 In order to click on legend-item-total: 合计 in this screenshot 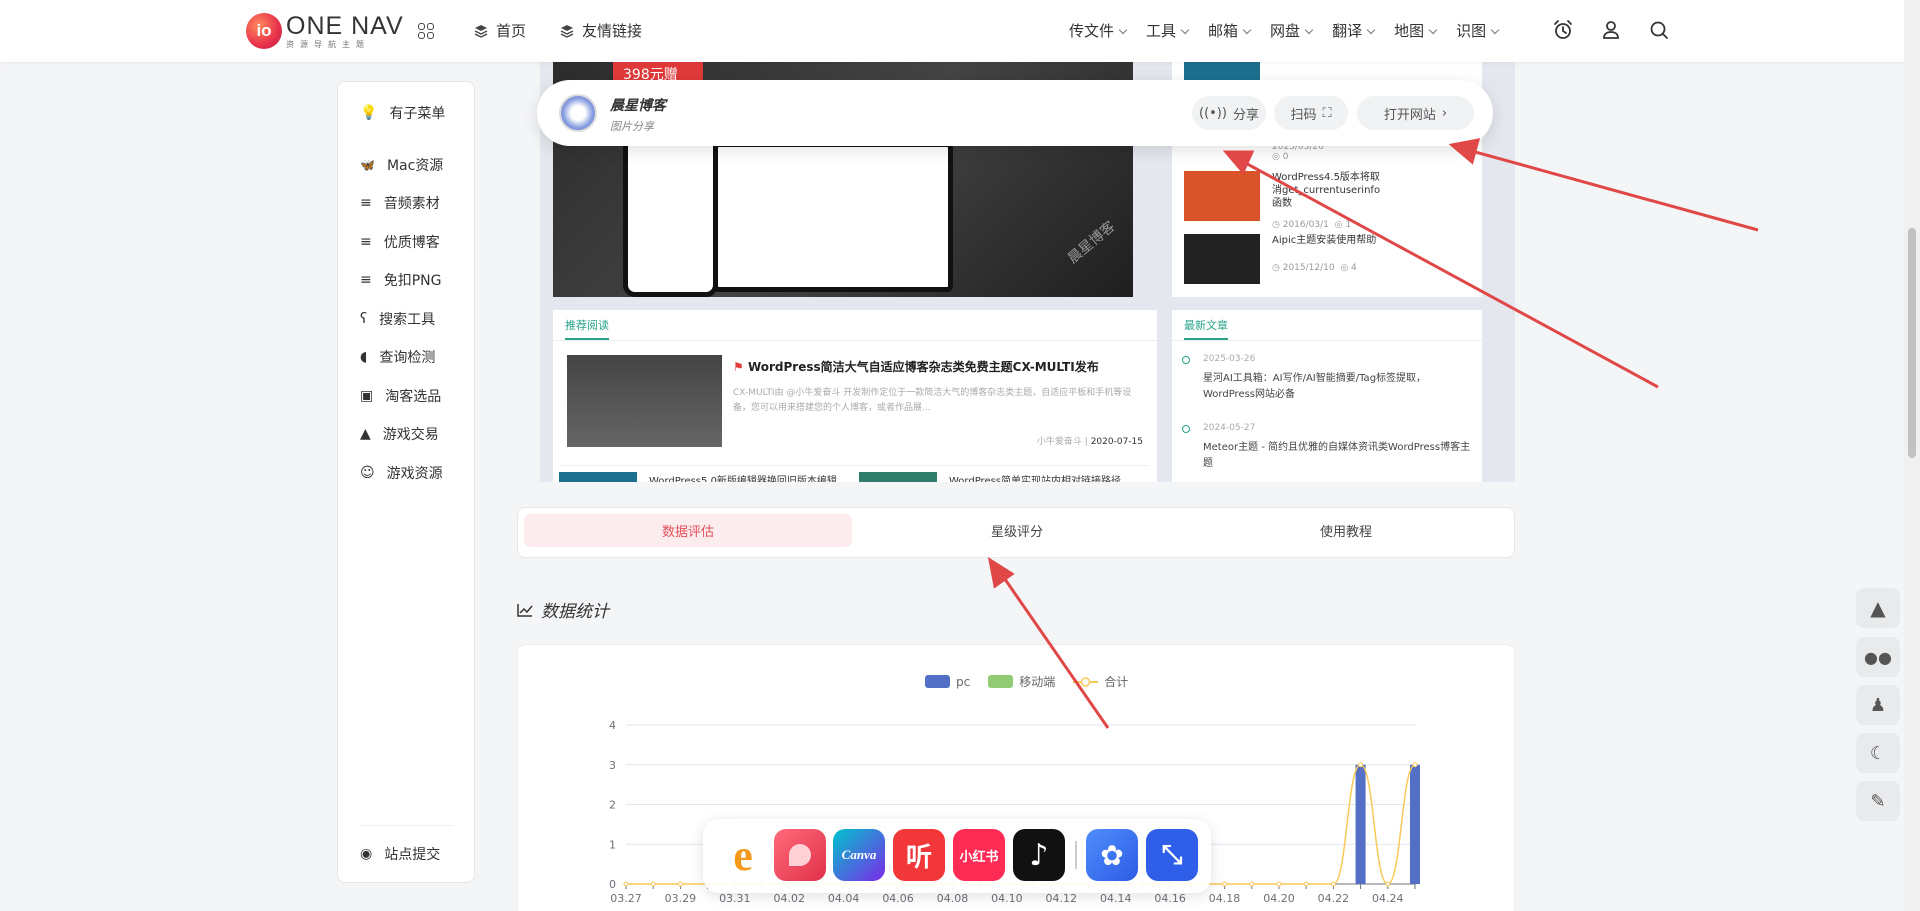, I will do `click(1100, 681)`.